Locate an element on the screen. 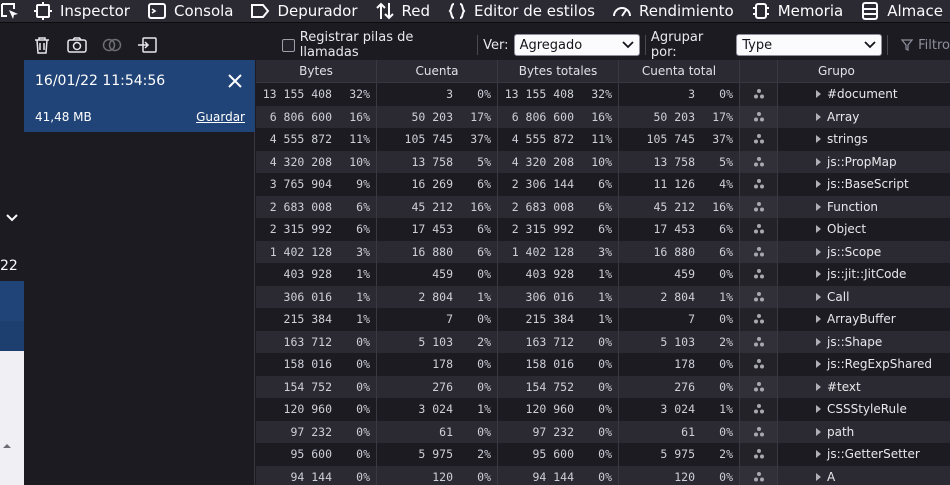 Image resolution: width=950 pixels, height=485 pixels. group-cell: #text is located at coordinates (864, 387).